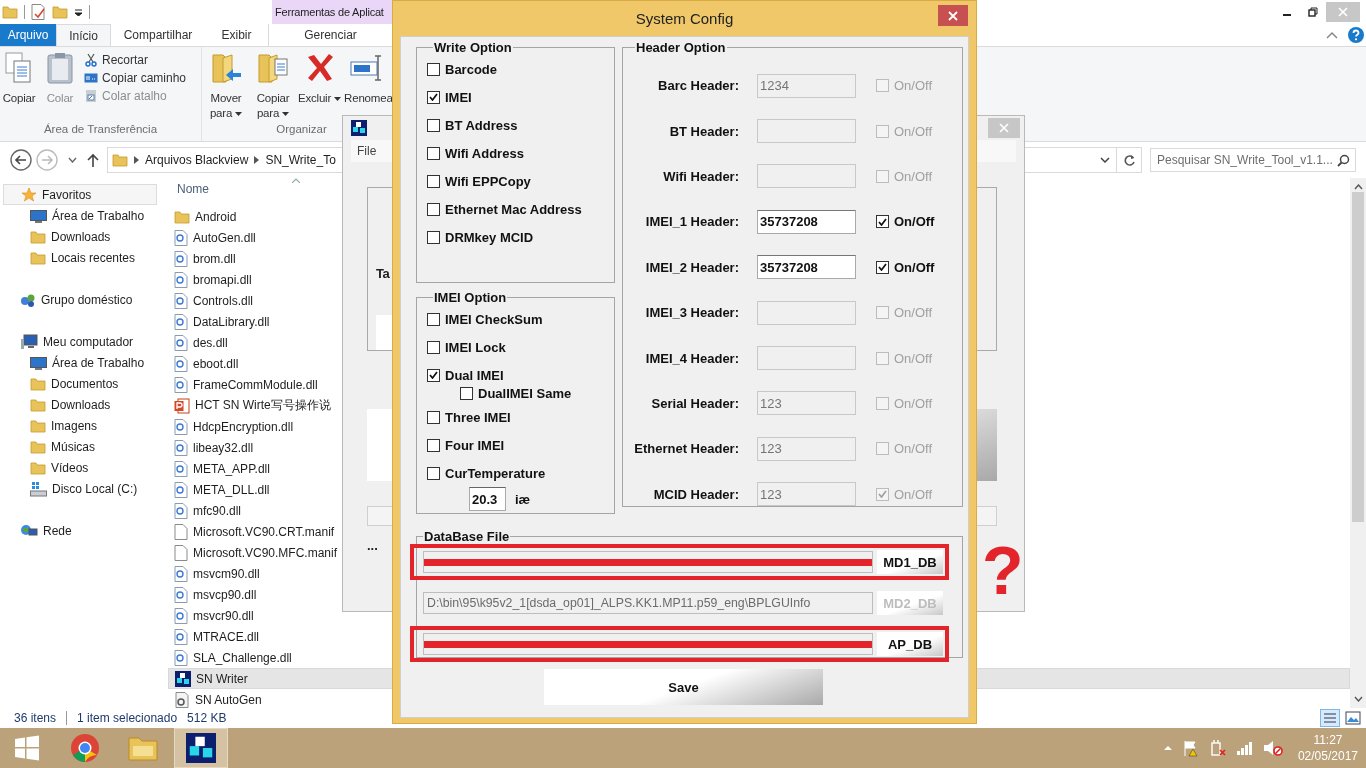  Describe the element at coordinates (471, 69) in the screenshot. I see `checkbox-label: Barcode` at that location.